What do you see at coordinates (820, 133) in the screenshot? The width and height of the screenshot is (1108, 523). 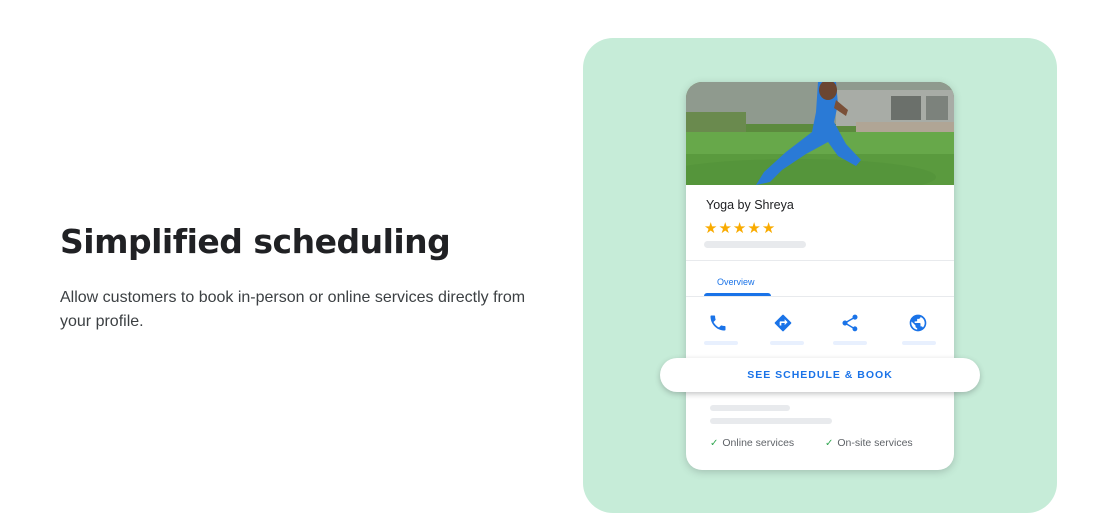 I see `business-photo` at bounding box center [820, 133].